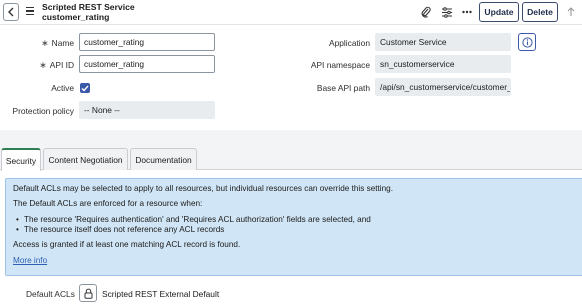 This screenshot has width=582, height=308. I want to click on tab-documentation: Documentation, so click(163, 159).